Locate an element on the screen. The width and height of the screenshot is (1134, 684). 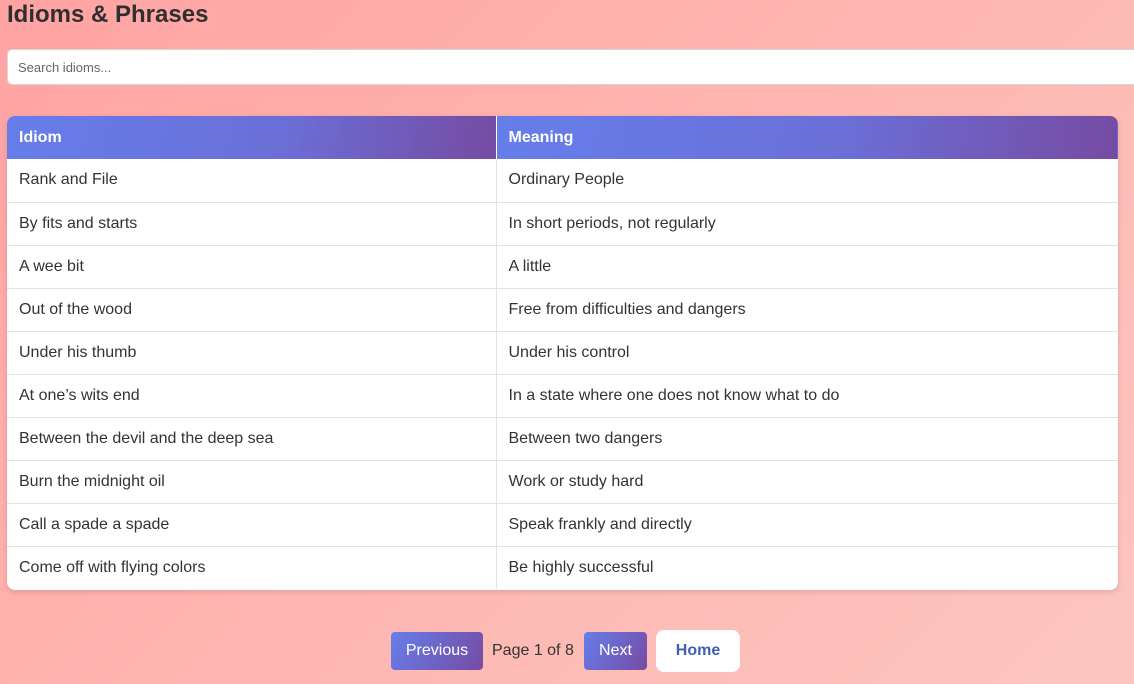
page-indicator: Page 1 of 8 is located at coordinates (533, 650).